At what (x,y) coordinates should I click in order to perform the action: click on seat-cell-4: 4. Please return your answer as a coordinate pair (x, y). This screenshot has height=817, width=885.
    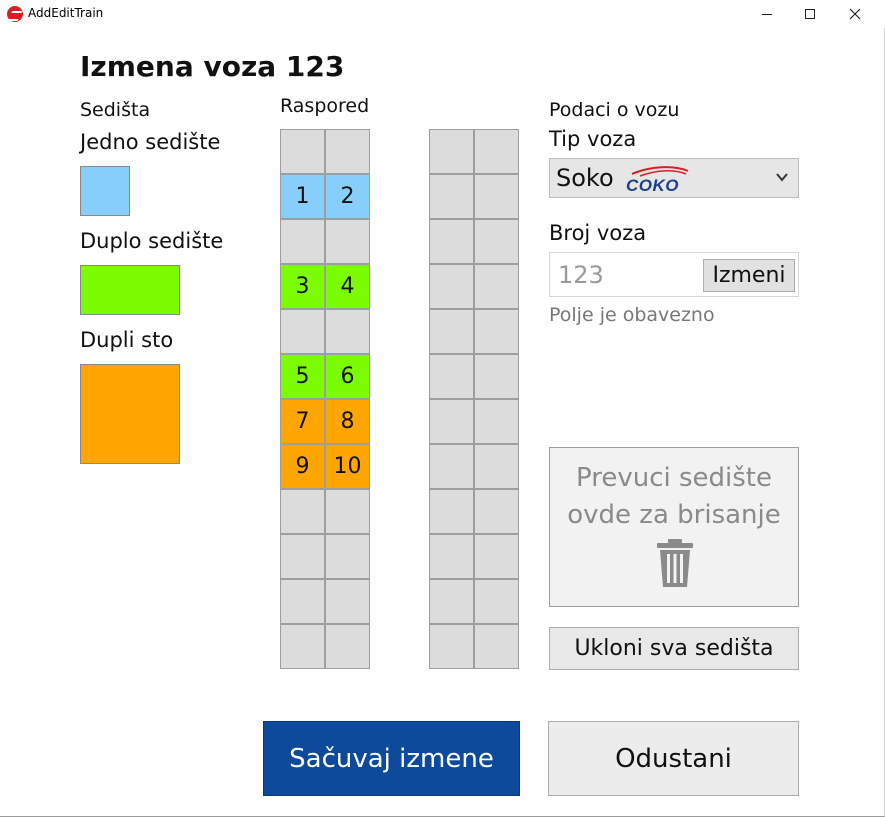
    Looking at the image, I should click on (347, 286).